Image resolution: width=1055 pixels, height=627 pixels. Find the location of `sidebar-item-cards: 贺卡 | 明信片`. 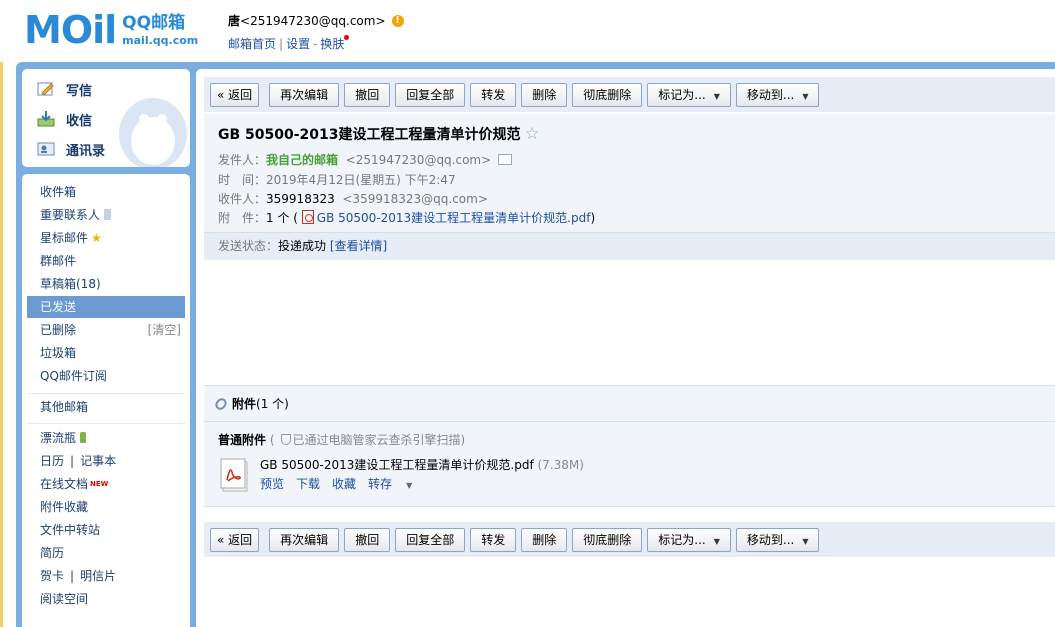

sidebar-item-cards: 贺卡 | 明信片 is located at coordinates (78, 576).